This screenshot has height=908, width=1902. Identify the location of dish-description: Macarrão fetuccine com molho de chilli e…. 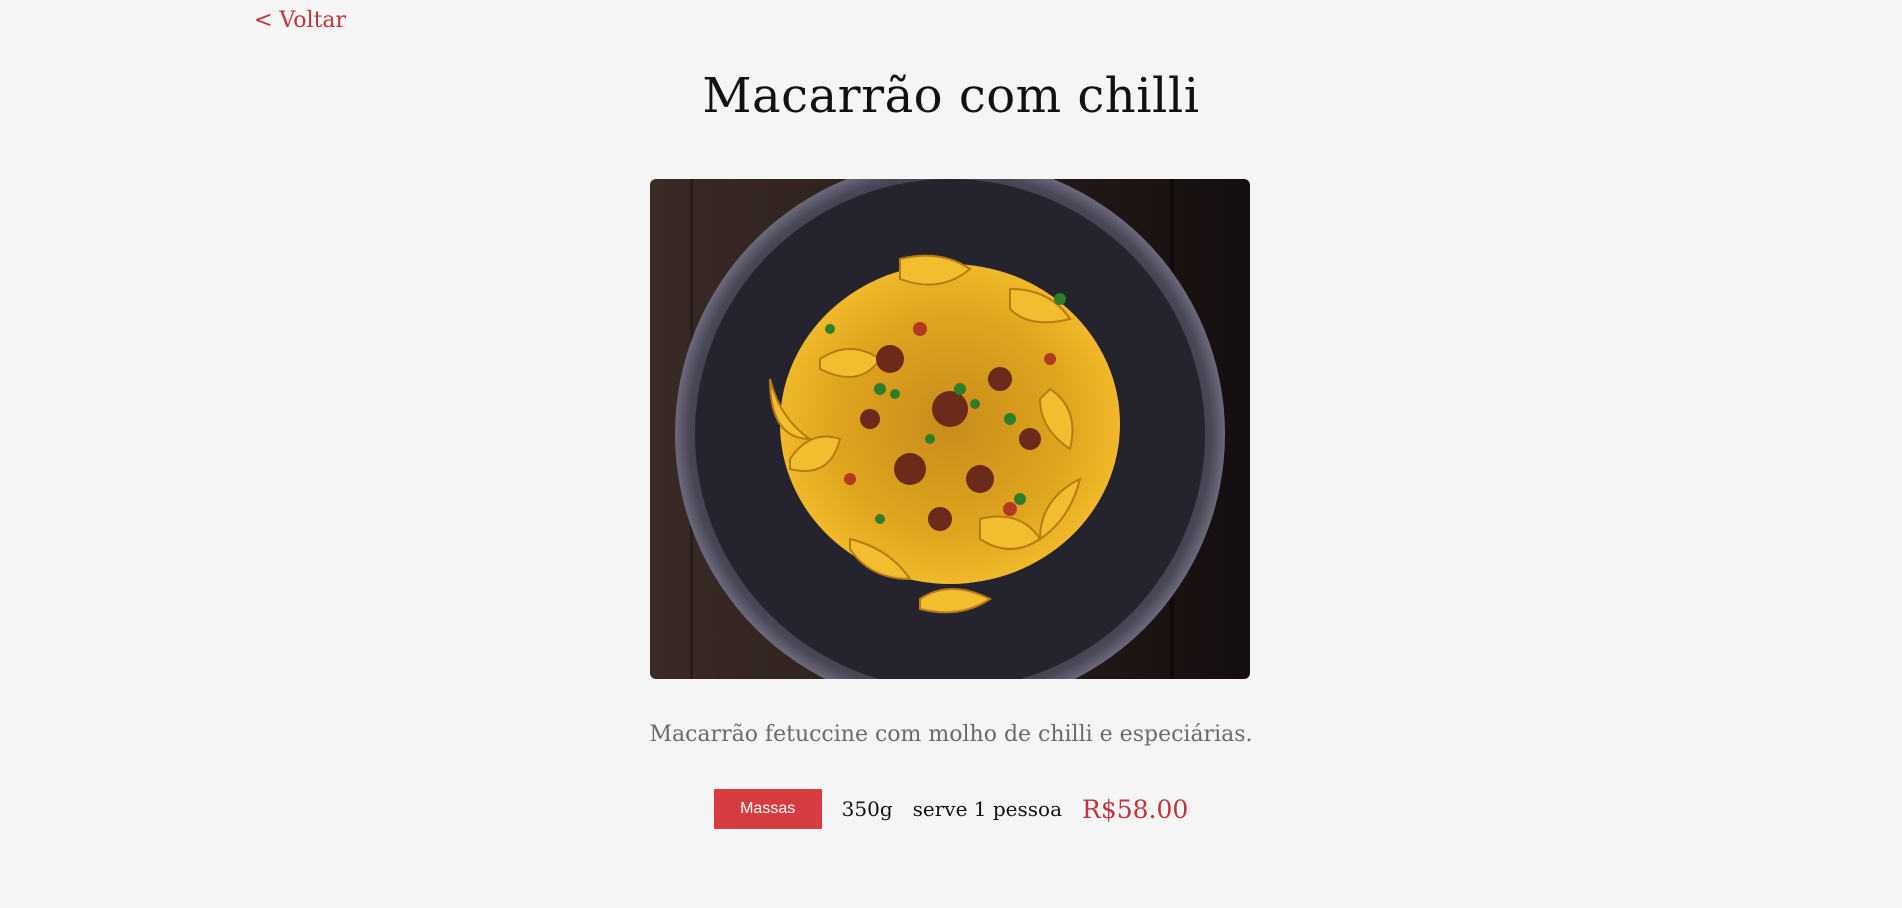
(951, 734).